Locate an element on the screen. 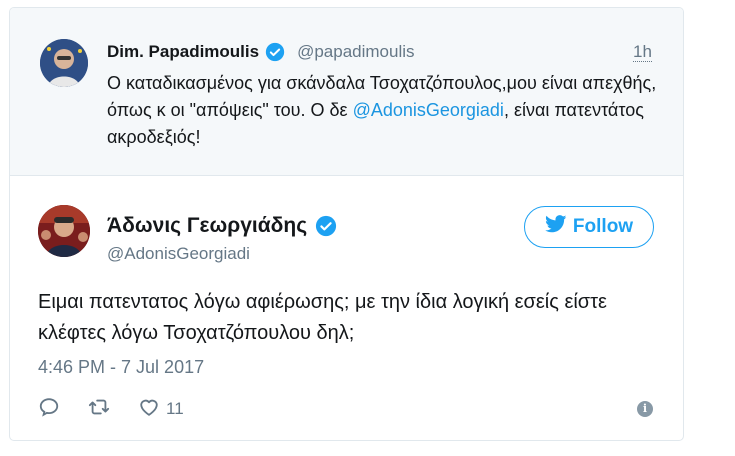  author-name: Άδωνις Γεωργιάδης is located at coordinates (207, 226).